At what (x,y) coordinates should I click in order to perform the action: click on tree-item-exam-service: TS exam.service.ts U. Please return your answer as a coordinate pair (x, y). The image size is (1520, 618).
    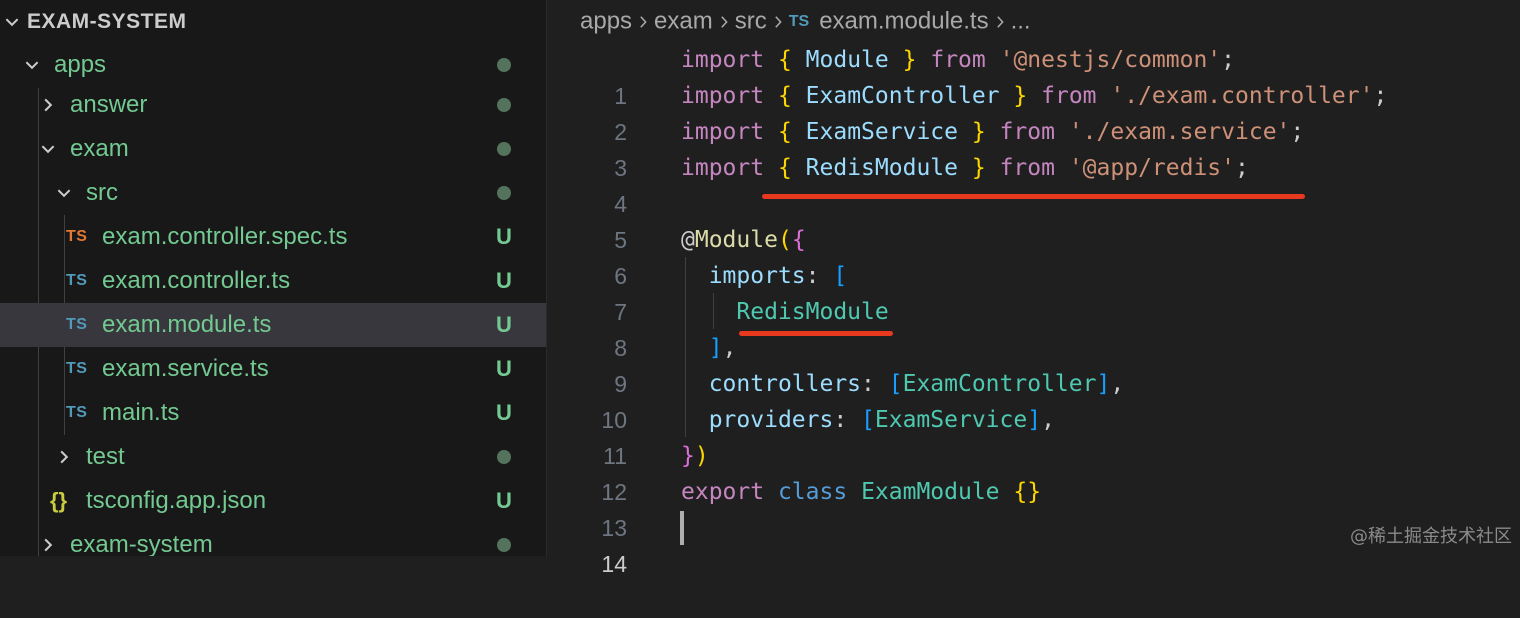
    Looking at the image, I should click on (273, 369).